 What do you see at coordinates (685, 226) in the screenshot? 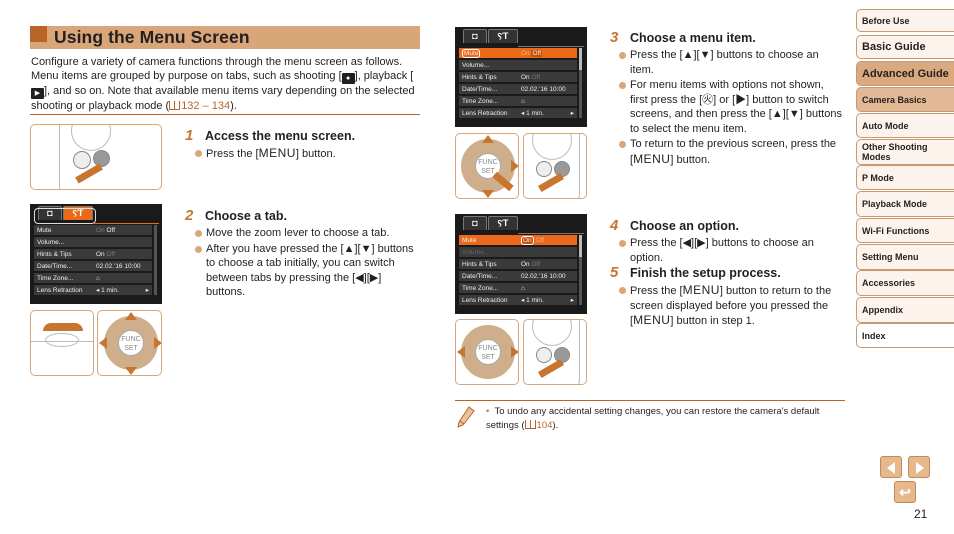
I see `step-title: Choose an option.` at bounding box center [685, 226].